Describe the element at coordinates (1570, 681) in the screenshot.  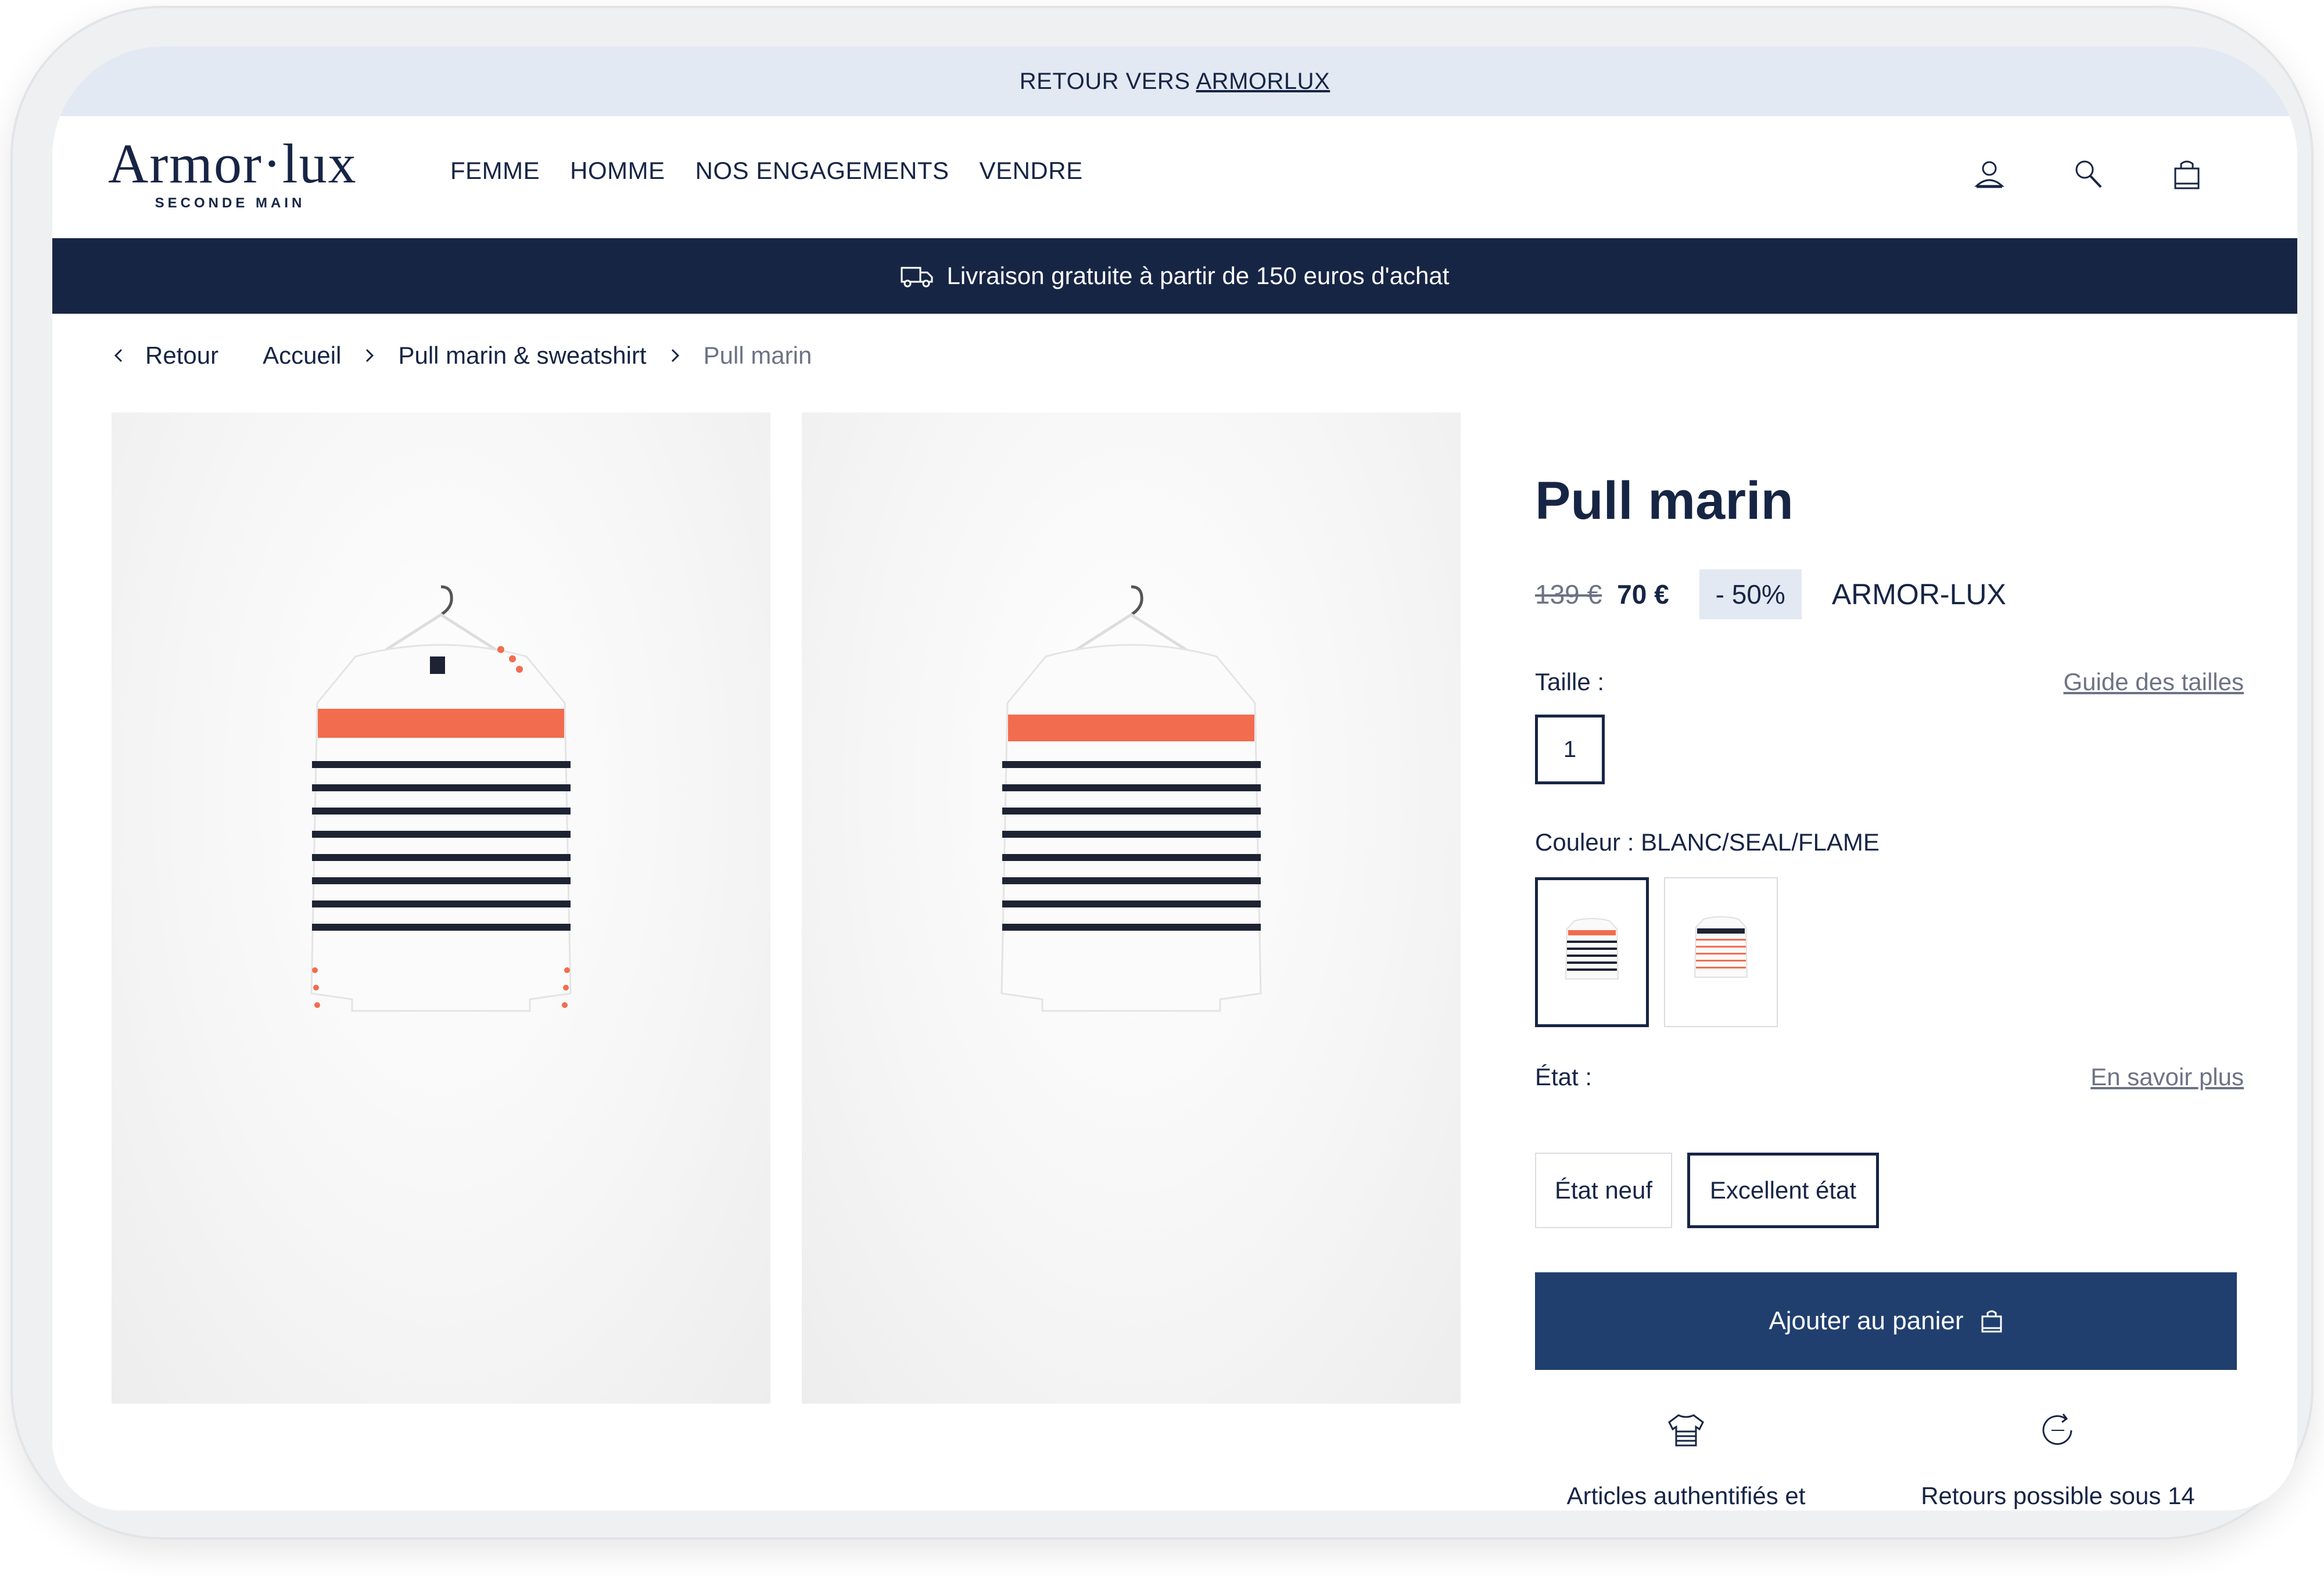
I see `size-label: Taille :` at that location.